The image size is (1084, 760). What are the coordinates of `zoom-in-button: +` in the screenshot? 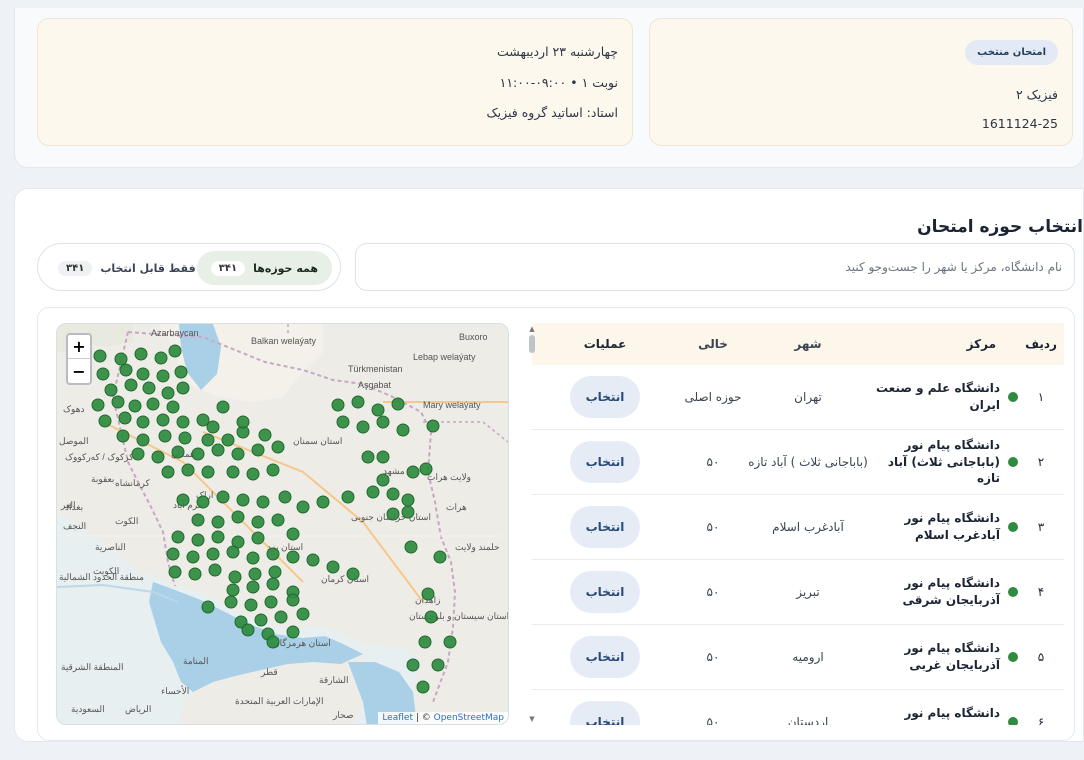 It's located at (79, 347).